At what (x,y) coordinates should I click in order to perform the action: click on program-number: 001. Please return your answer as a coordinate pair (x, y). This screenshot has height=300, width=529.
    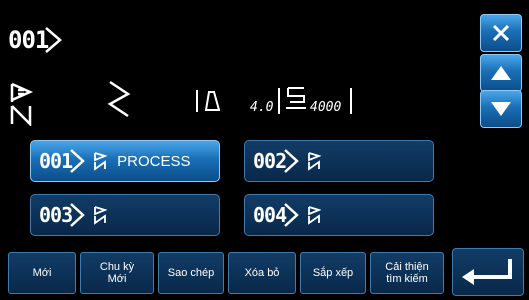
    Looking at the image, I should click on (56, 161).